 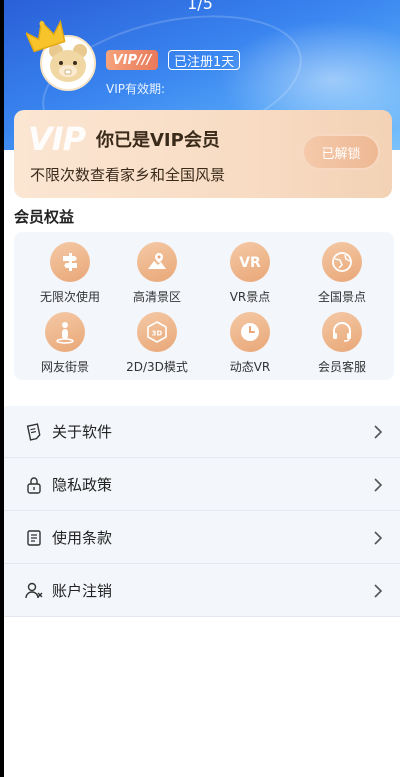 I want to click on benefit-national-spots: 全国景点, so click(x=342, y=273).